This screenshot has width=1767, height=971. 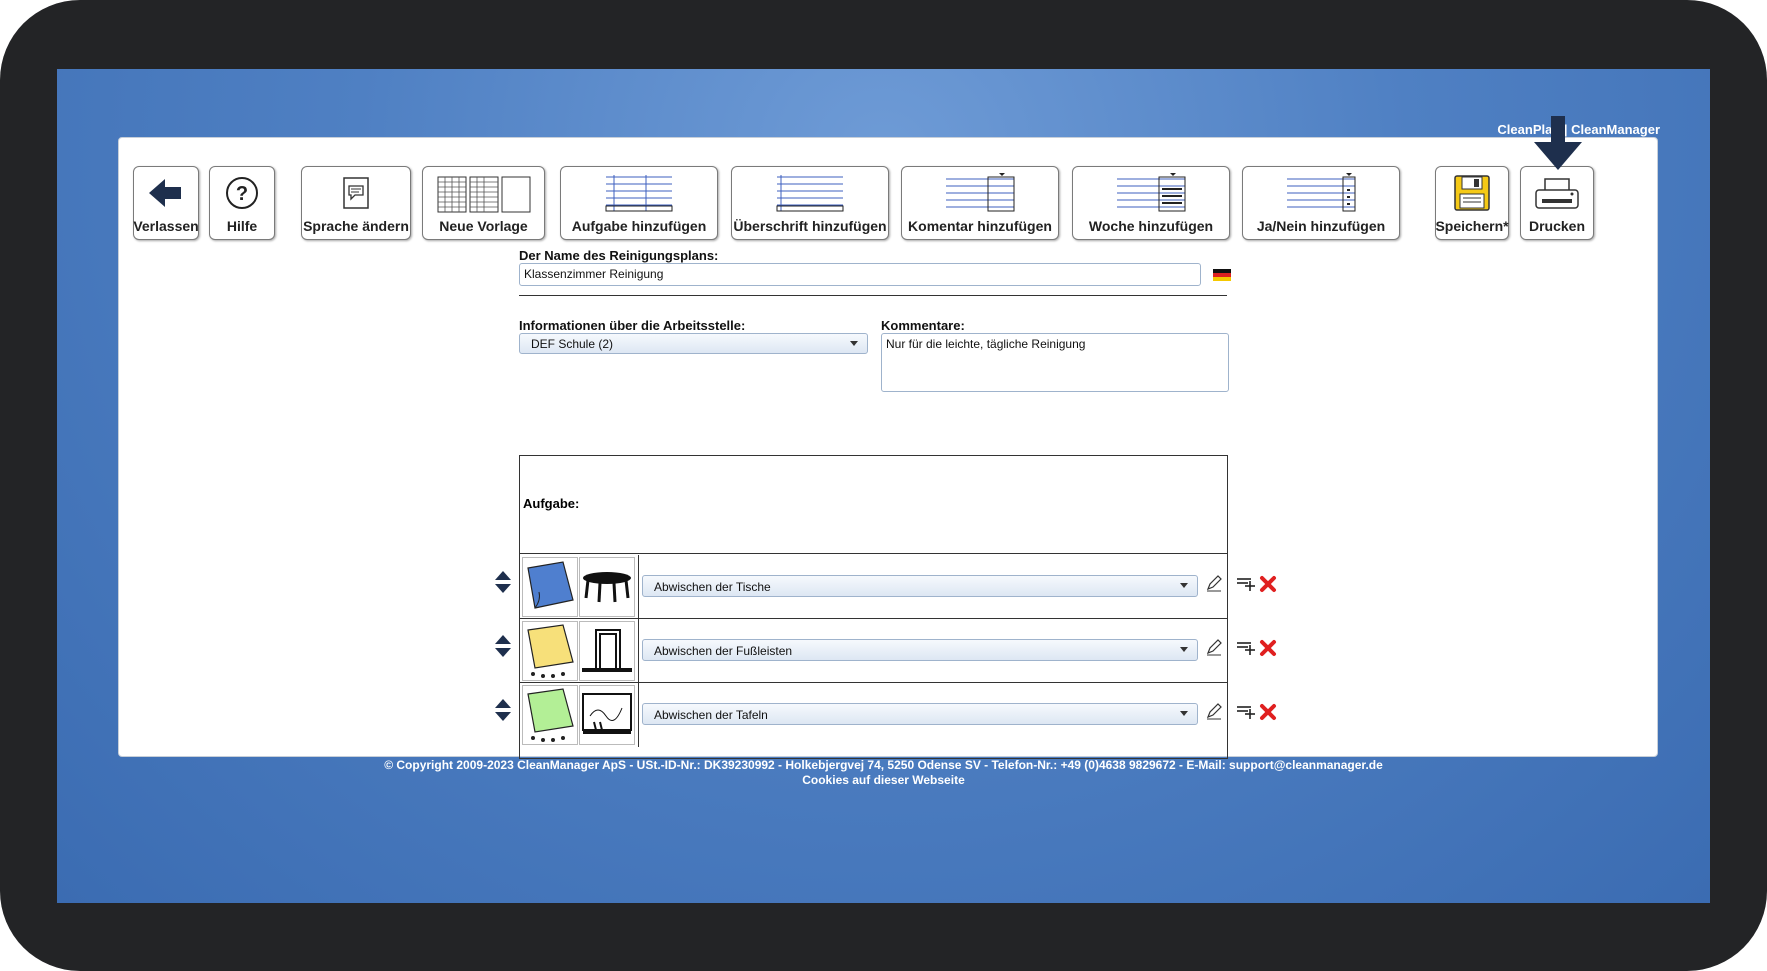 I want to click on back-label: Verlassen, so click(x=166, y=226).